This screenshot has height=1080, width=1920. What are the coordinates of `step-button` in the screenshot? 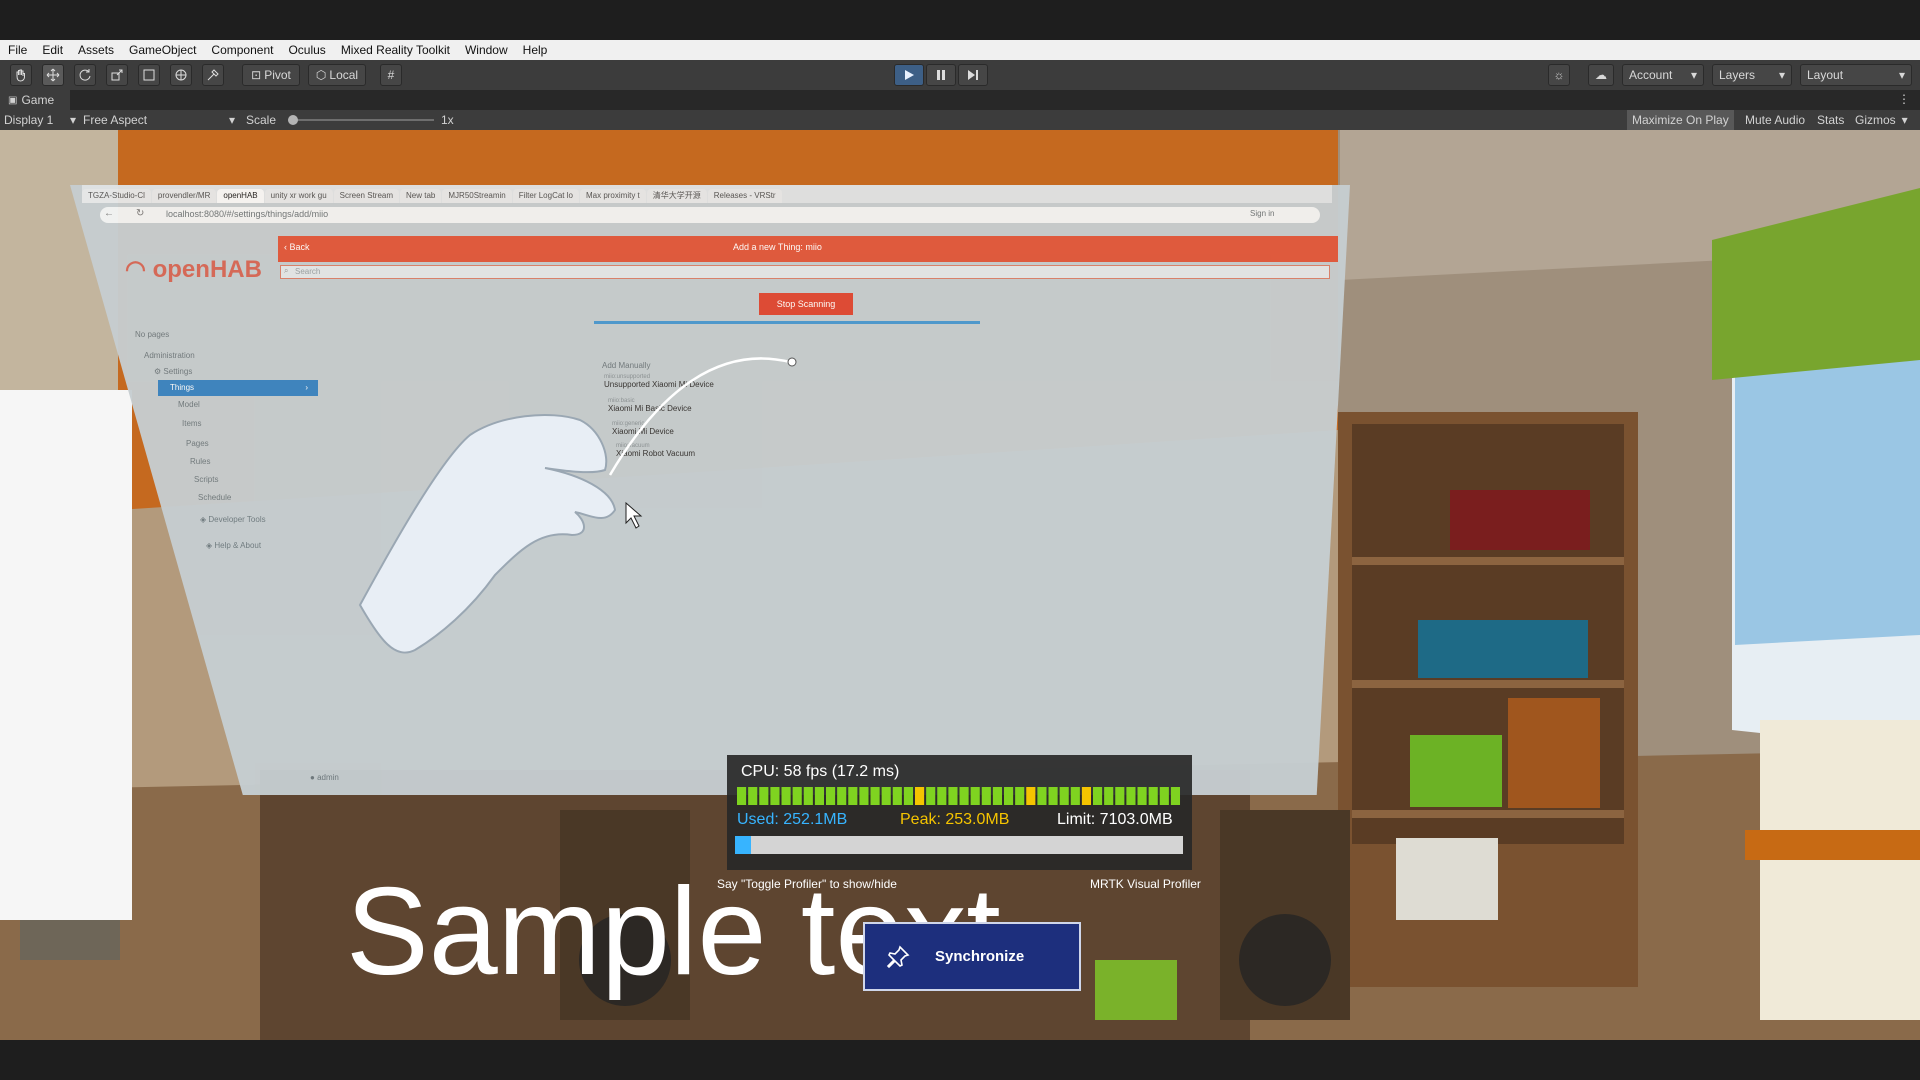 It's located at (973, 75).